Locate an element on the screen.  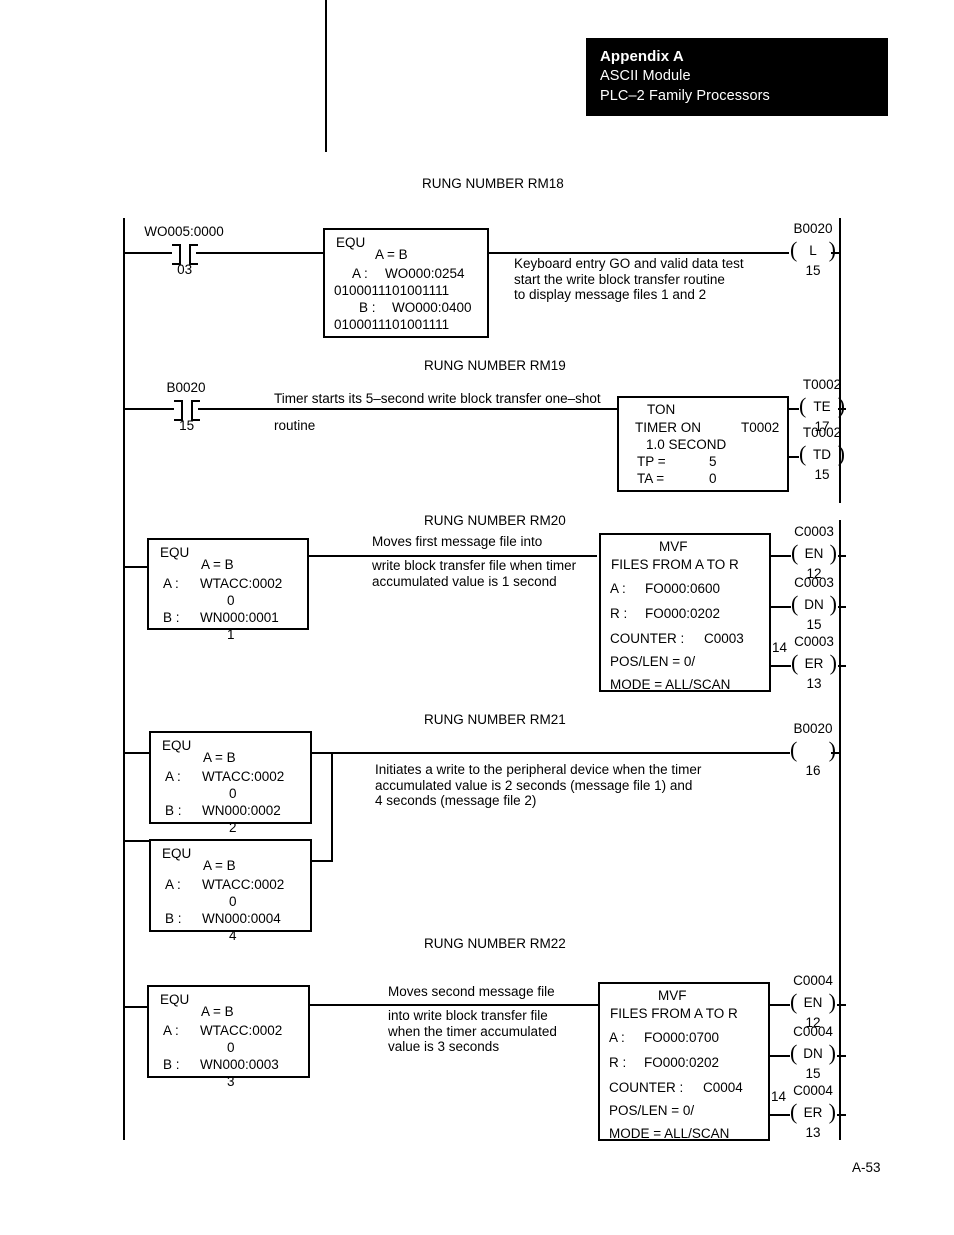
wire-rm22-b is located at coordinates (454, 1005).